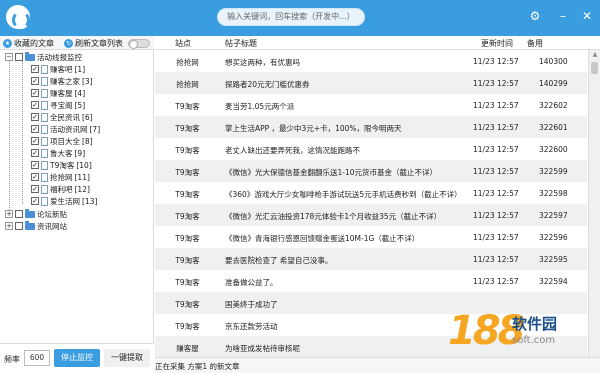  Describe the element at coordinates (347, 172) in the screenshot. I see `row-title: 《微信》光大保德信基金翻翻乐送1-10元货币基金（截止不详）` at that location.